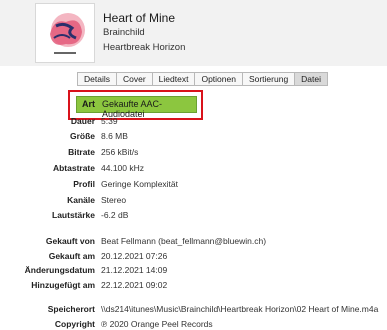 This screenshot has width=387, height=330. What do you see at coordinates (193, 256) in the screenshot?
I see `purchase-row-date: Gekauft am 20.12.2021 07:26` at bounding box center [193, 256].